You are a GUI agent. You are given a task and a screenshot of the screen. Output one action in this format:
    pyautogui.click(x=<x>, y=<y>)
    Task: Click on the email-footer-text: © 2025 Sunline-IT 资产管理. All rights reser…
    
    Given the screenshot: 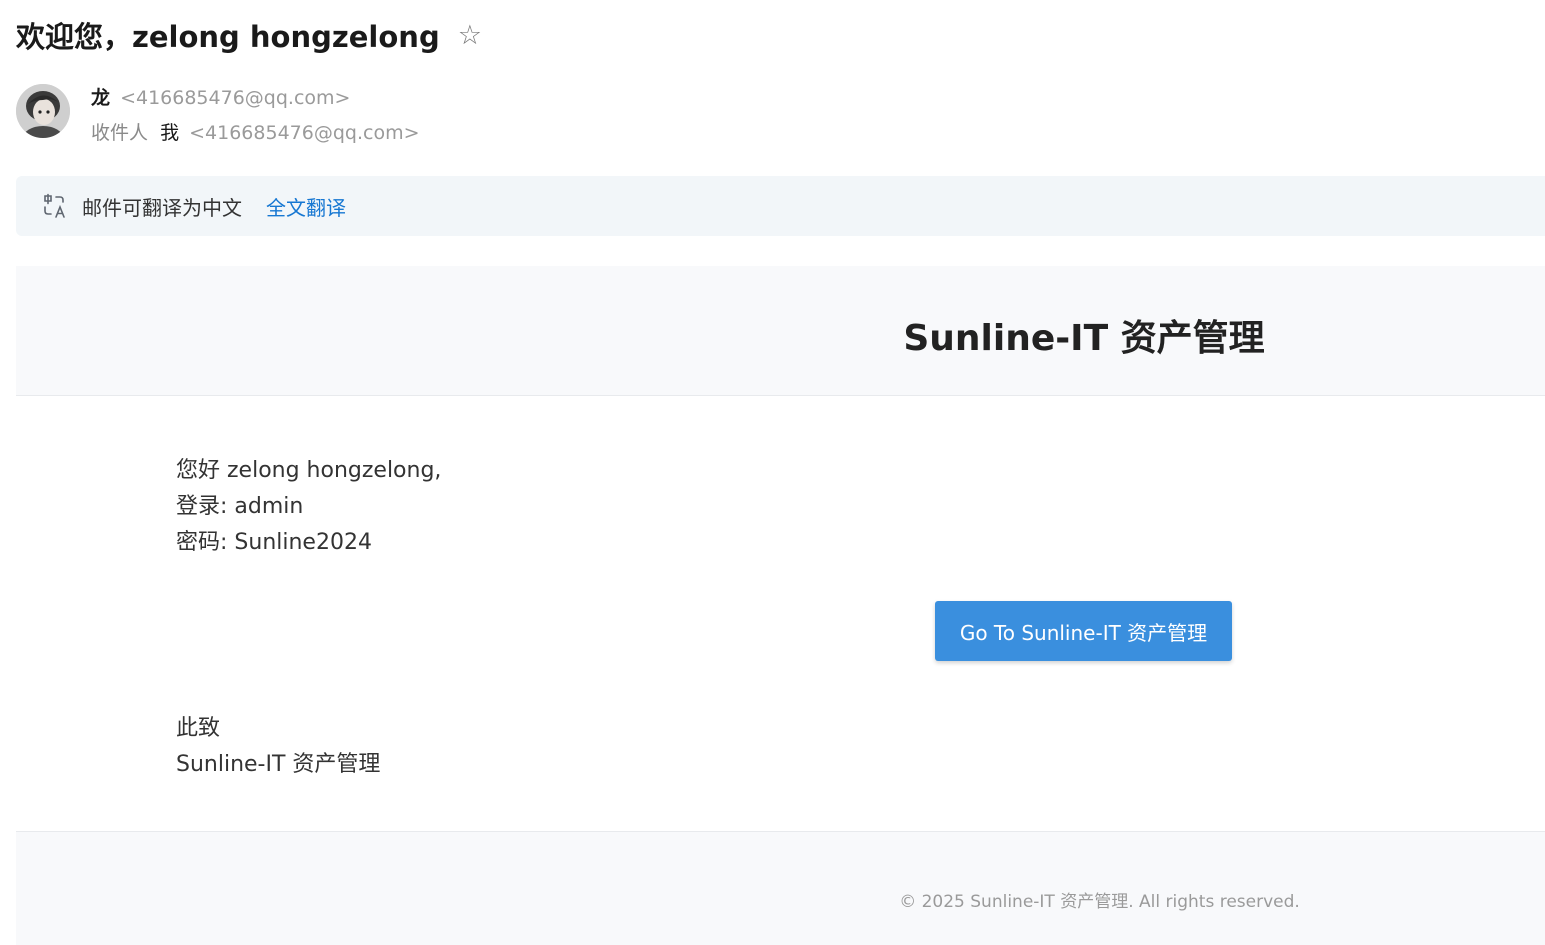 What is the action you would take?
    pyautogui.click(x=1099, y=902)
    